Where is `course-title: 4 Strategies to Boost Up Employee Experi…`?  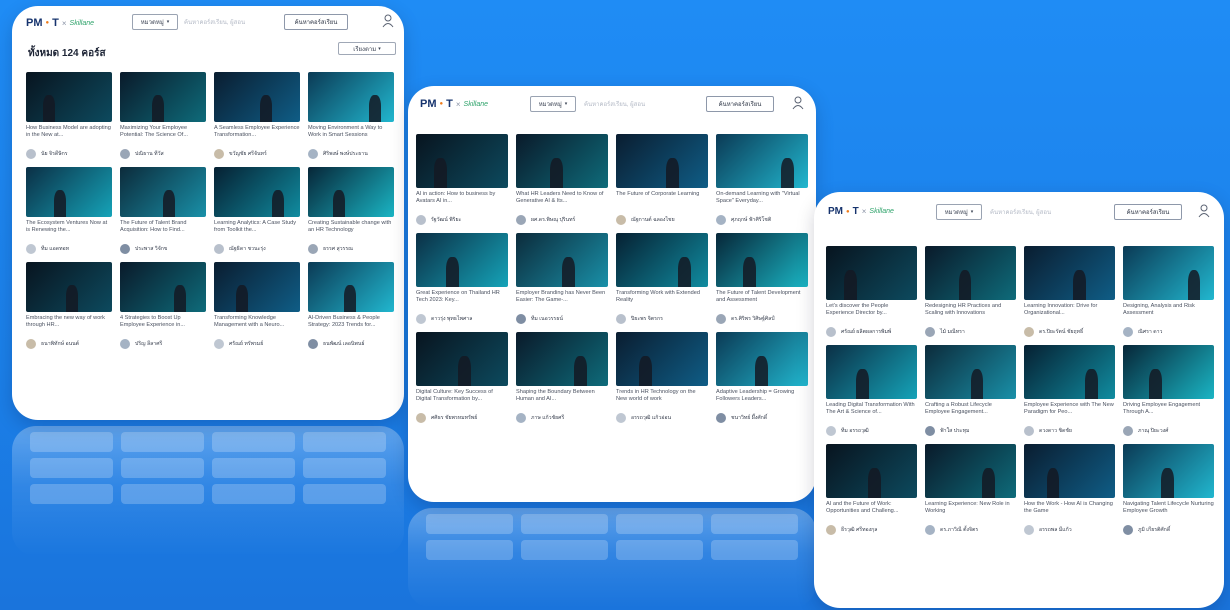
course-title: 4 Strategies to Boost Up Employee Experi… is located at coordinates (163, 326).